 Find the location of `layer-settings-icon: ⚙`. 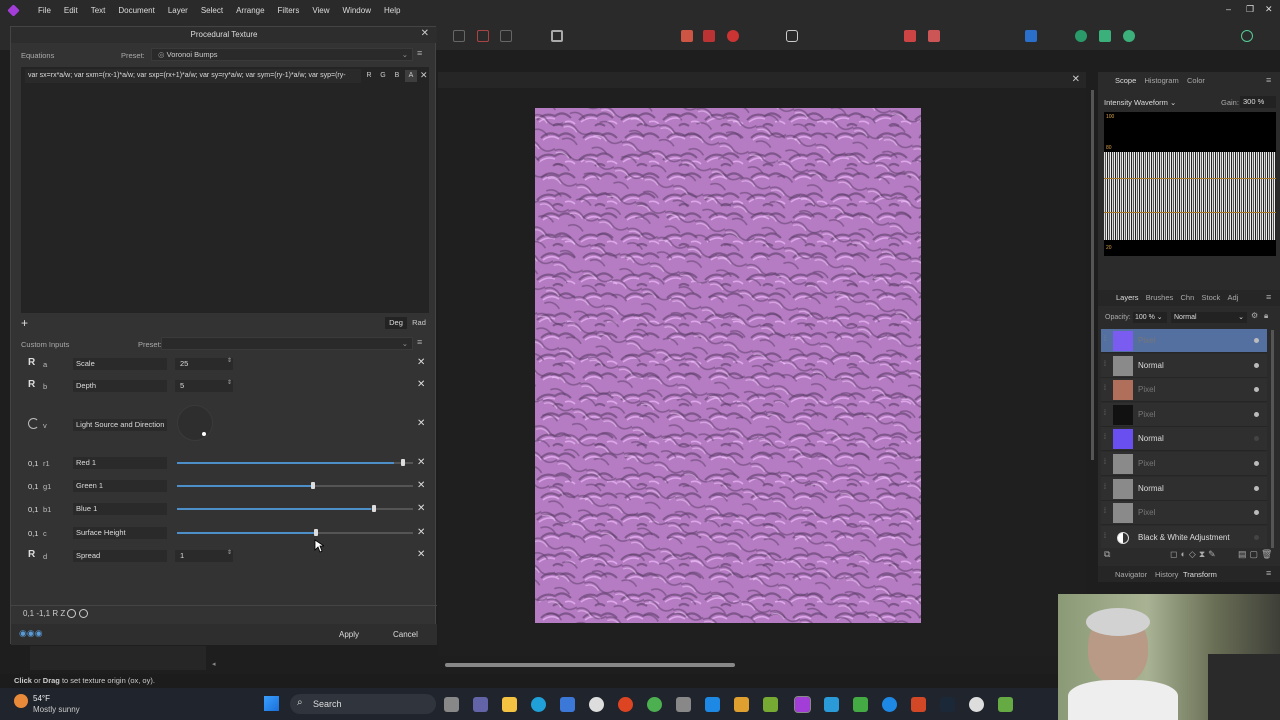

layer-settings-icon: ⚙ is located at coordinates (1254, 315).